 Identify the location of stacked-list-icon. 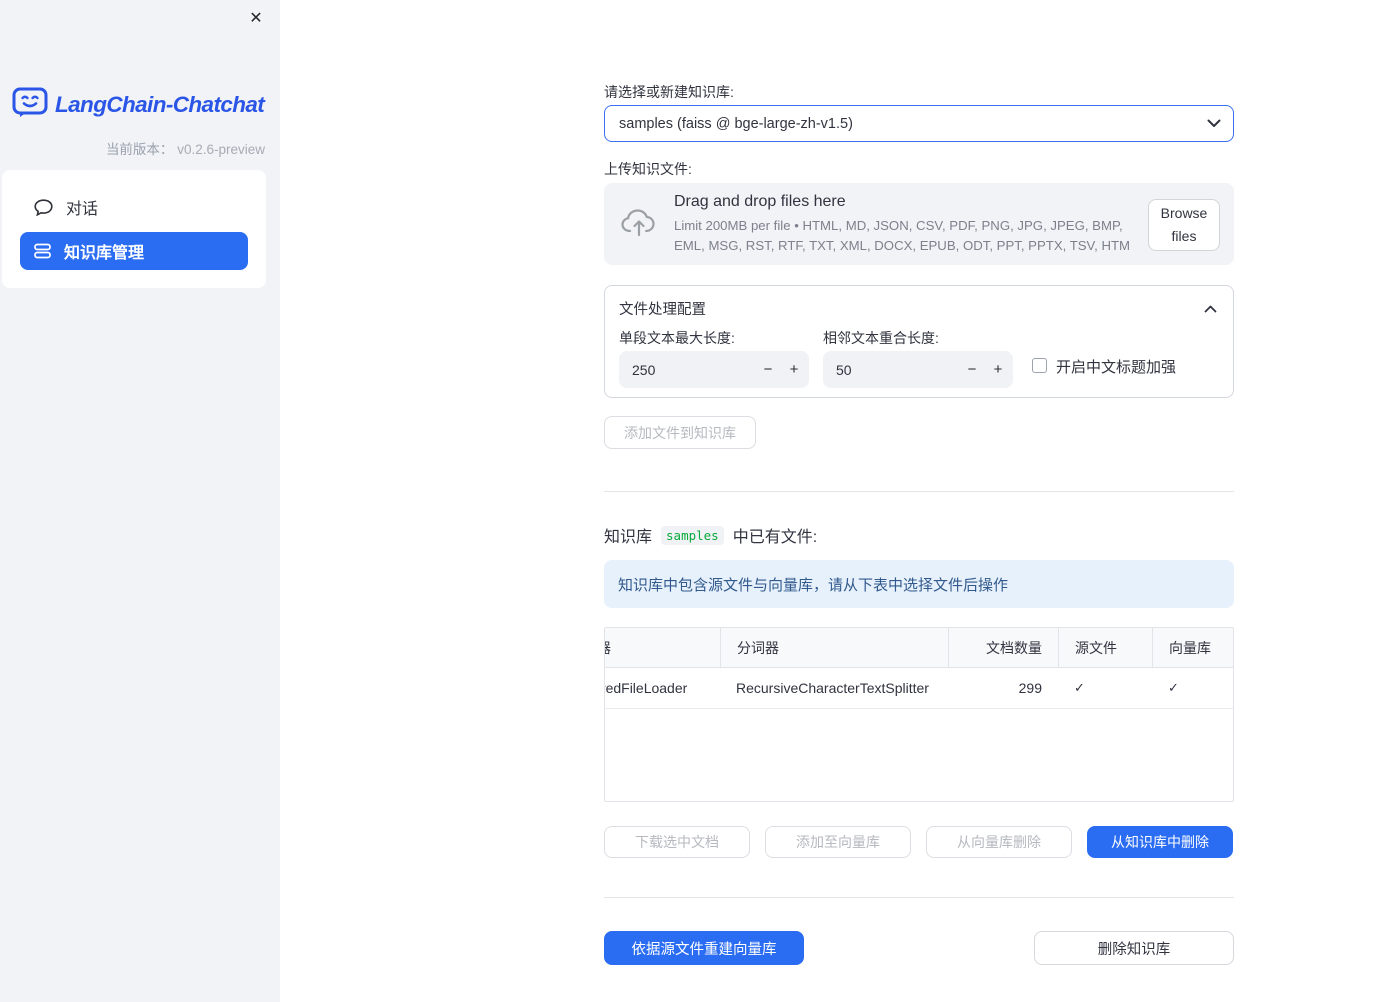
(42, 251).